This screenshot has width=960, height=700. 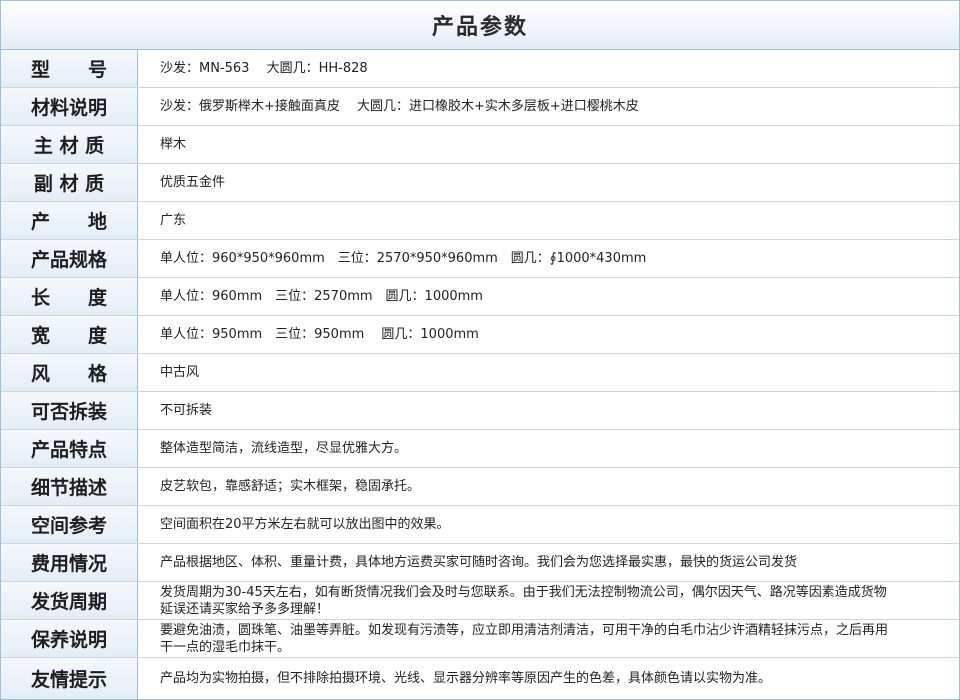 What do you see at coordinates (480, 449) in the screenshot?
I see `table-row-features: 产品特点 整体造型简洁，流线造型，尽显优雅大方。` at bounding box center [480, 449].